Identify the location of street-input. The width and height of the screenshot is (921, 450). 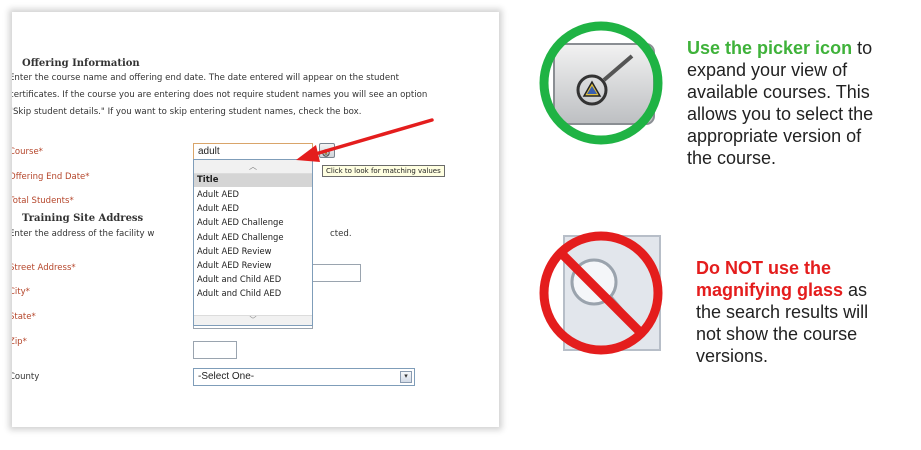
(335, 273).